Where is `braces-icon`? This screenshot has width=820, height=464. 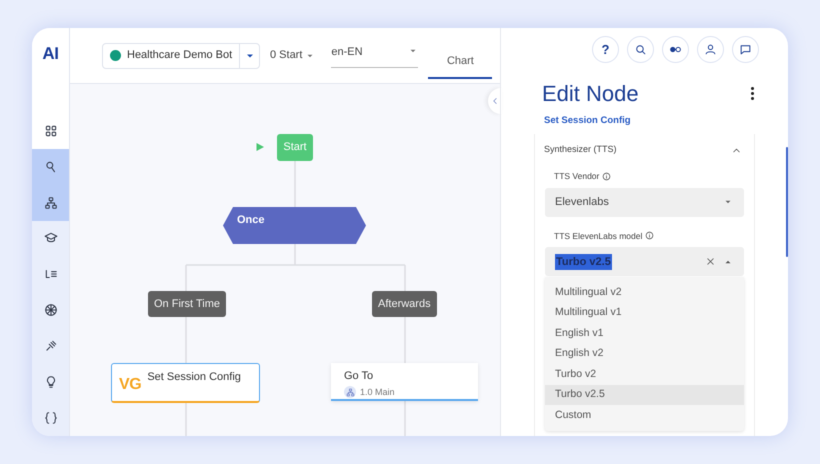 braces-icon is located at coordinates (51, 418).